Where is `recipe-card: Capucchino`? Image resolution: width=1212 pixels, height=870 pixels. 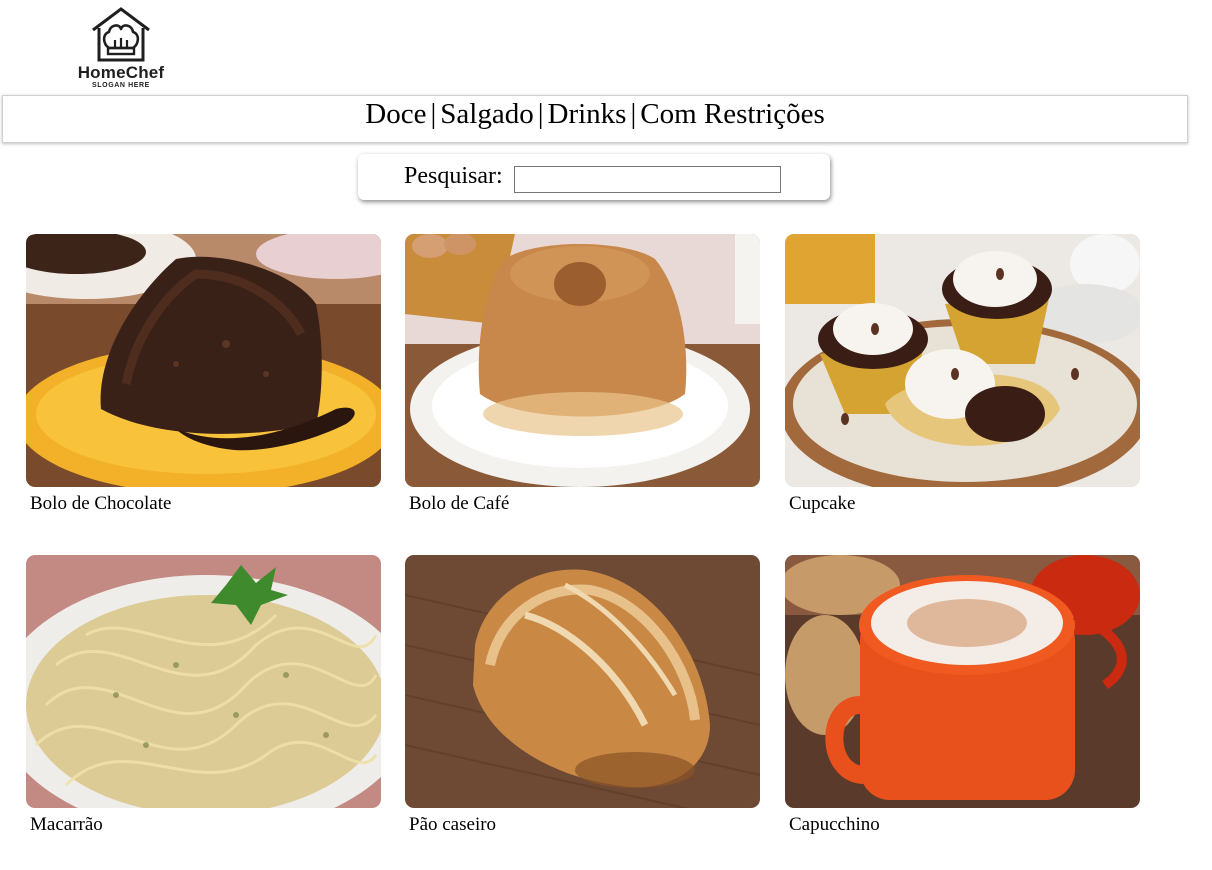 recipe-card: Capucchino is located at coordinates (963, 695).